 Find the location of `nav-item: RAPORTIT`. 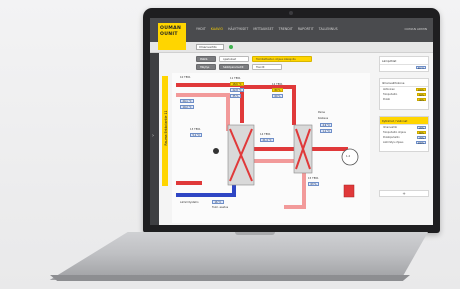

nav-item: RAPORTIT is located at coordinates (306, 29).